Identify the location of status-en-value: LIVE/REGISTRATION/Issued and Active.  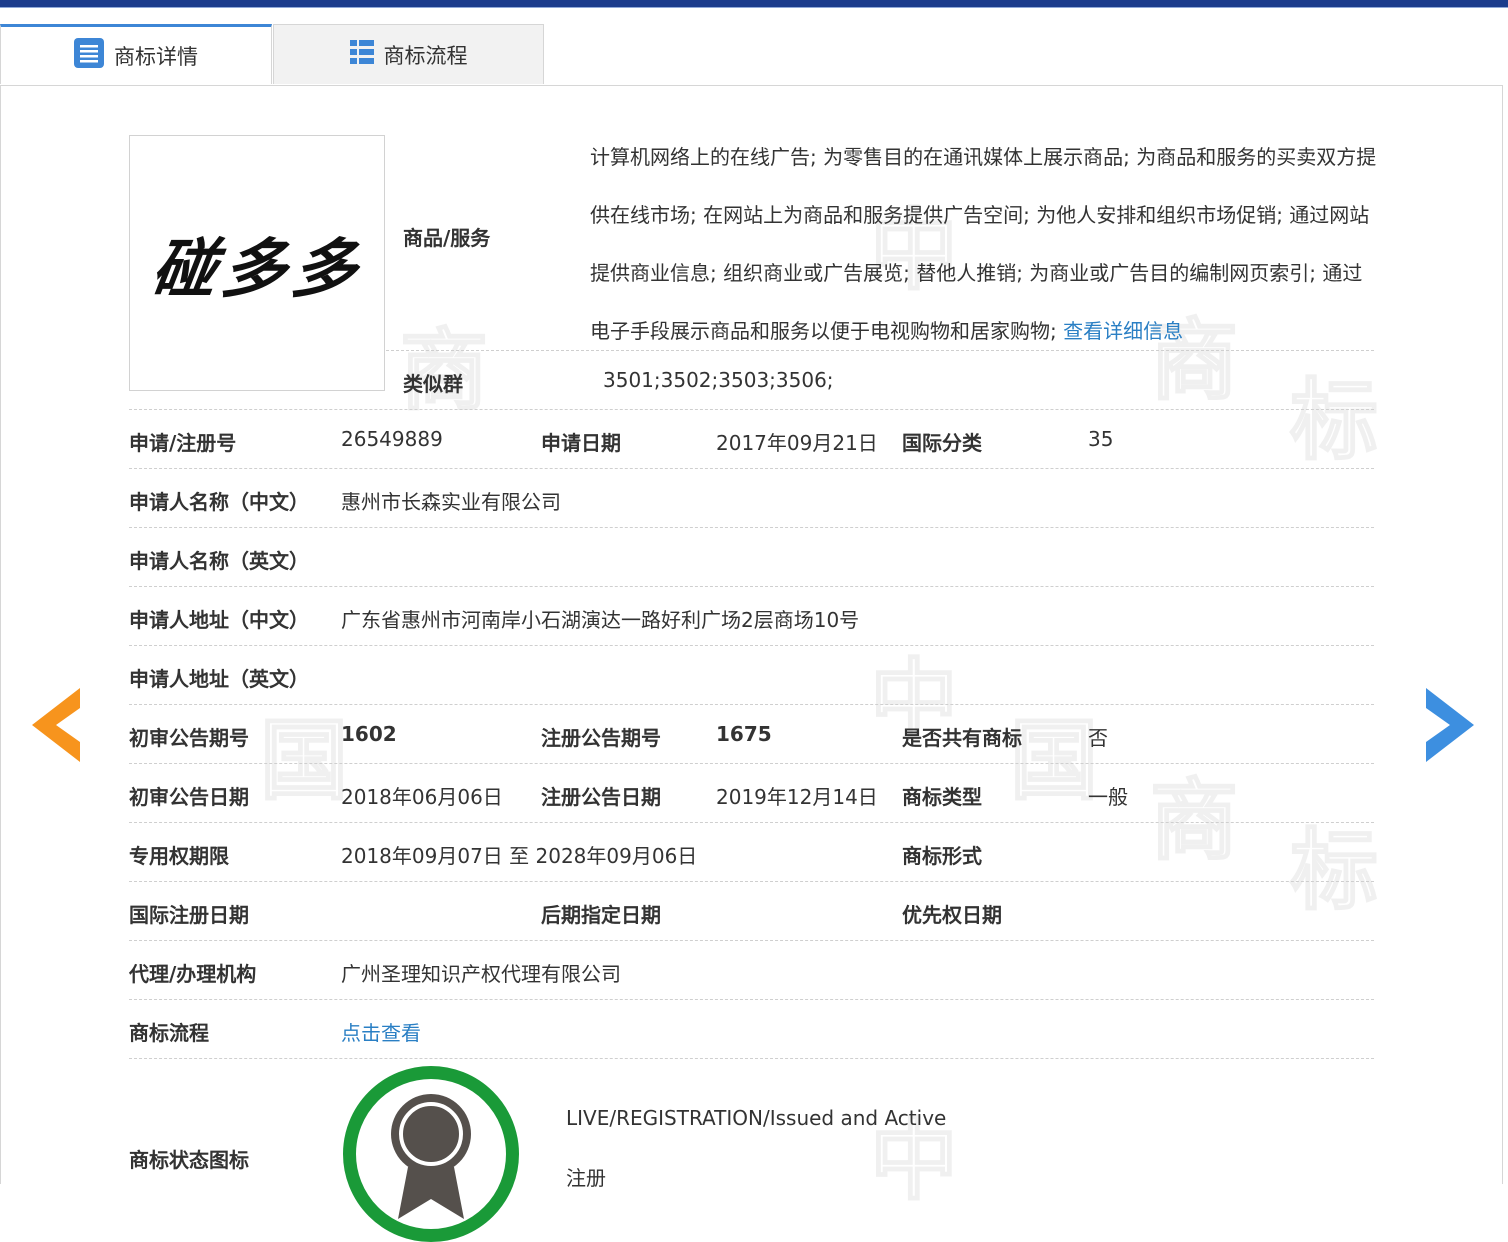
(756, 1118).